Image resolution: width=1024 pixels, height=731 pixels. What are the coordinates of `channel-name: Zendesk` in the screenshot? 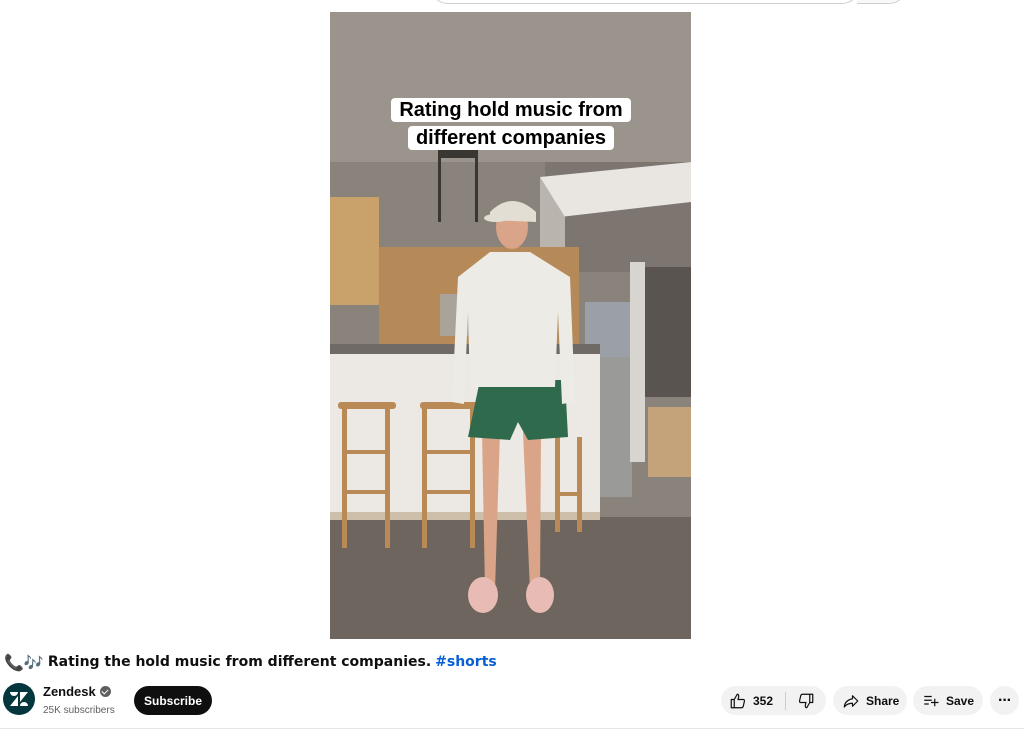 It's located at (77, 691).